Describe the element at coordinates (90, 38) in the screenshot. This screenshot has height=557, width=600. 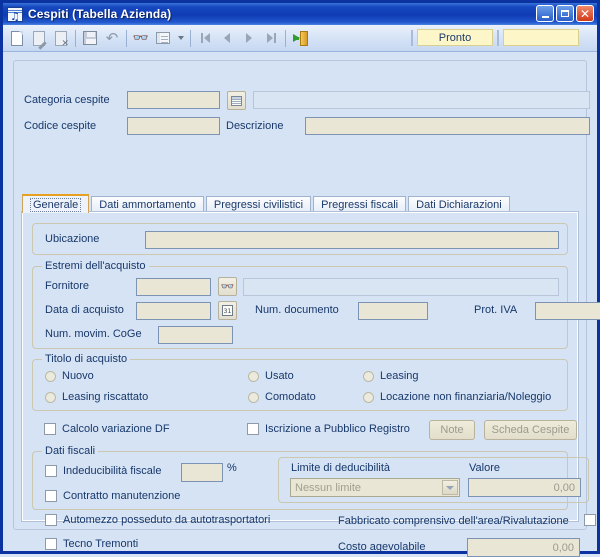
I see `save-icon` at that location.